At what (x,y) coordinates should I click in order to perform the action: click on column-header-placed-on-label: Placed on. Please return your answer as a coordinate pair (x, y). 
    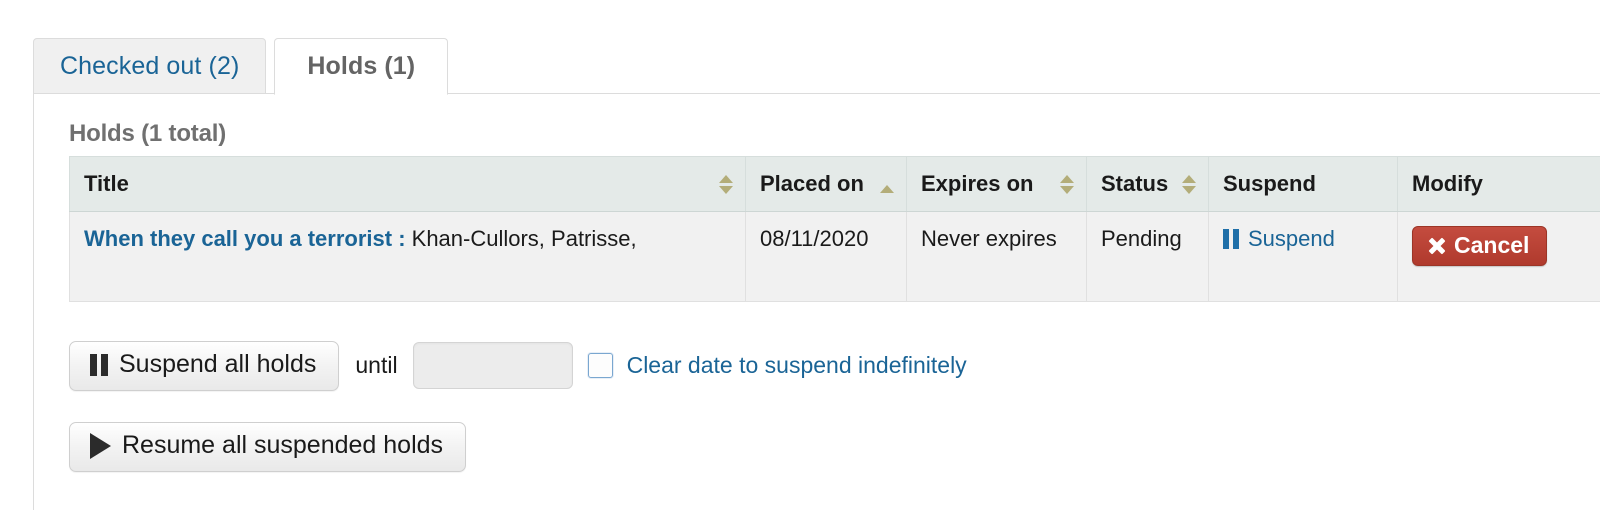
    Looking at the image, I should click on (812, 183).